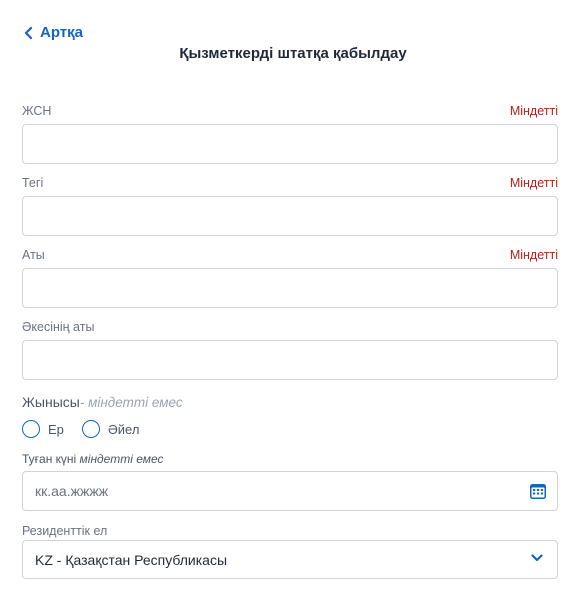 The width and height of the screenshot is (586, 593). Describe the element at coordinates (290, 216) in the screenshot. I see `surname-input` at that location.